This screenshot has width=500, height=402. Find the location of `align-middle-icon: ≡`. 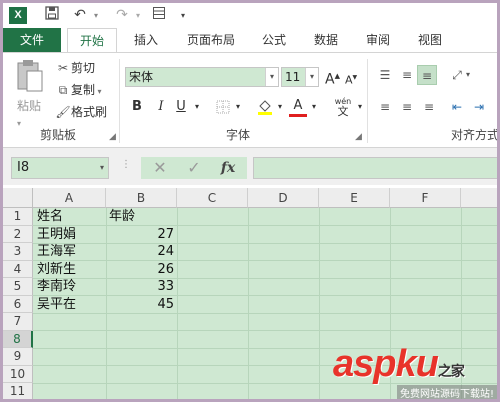

align-middle-icon: ≡ is located at coordinates (407, 75).